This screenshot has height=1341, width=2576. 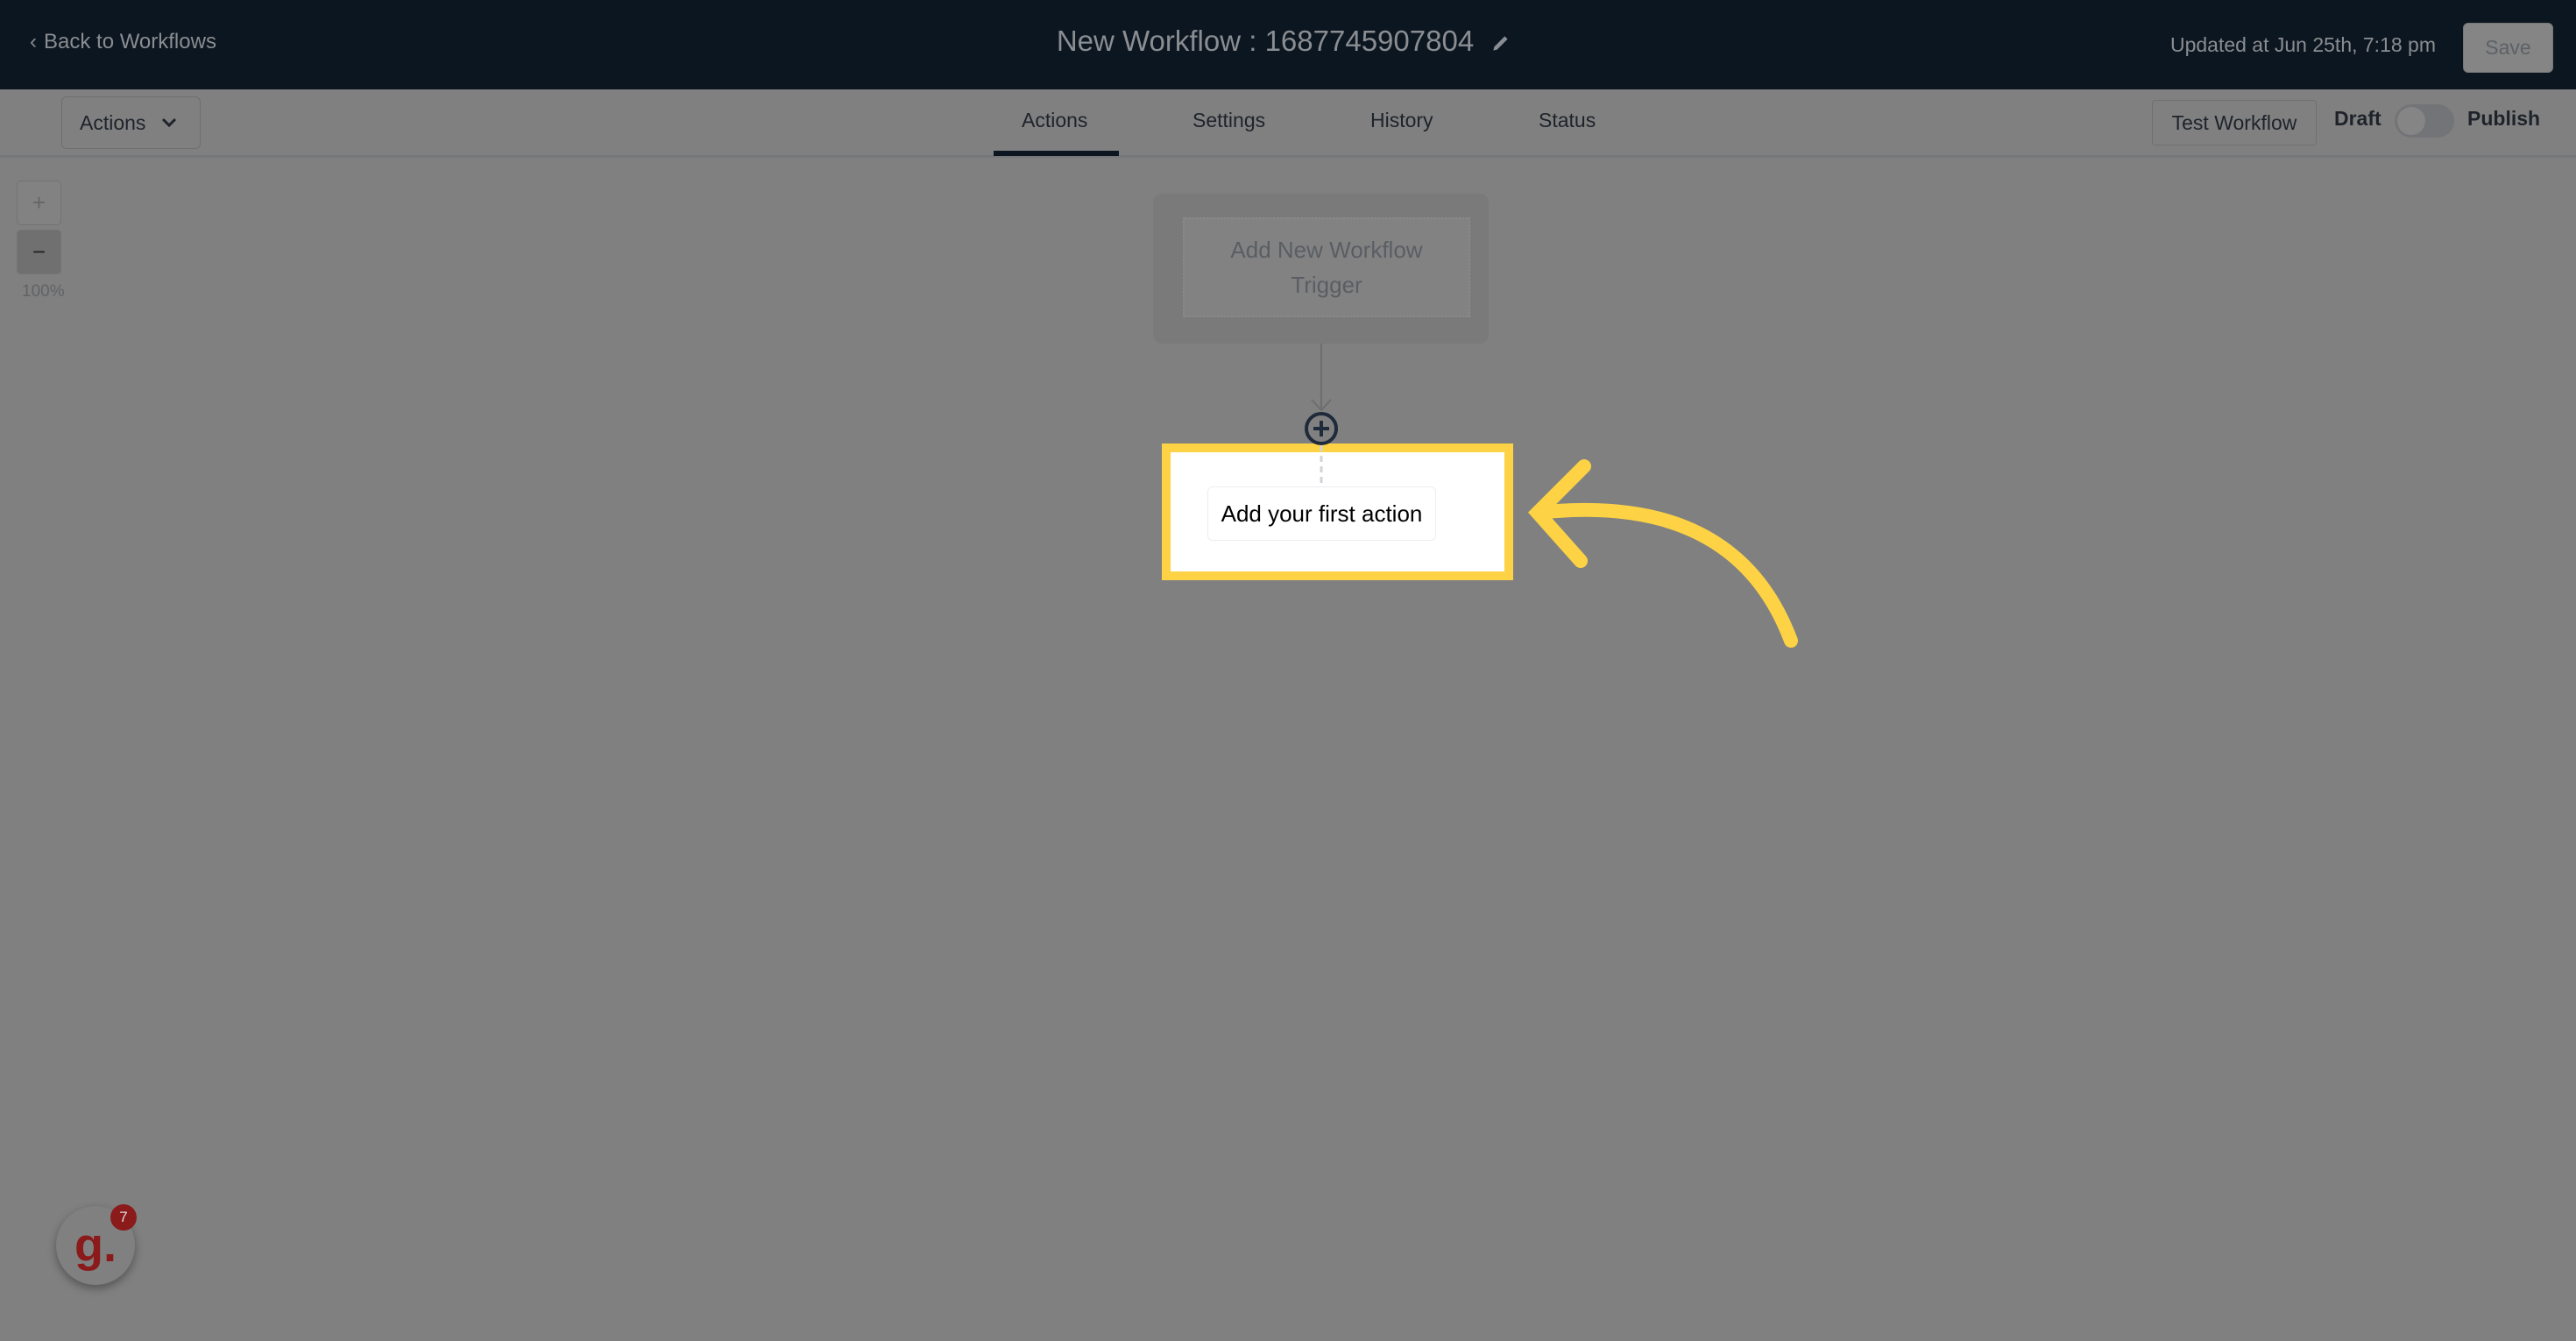 I want to click on canvas-overlay, so click(x=1551, y=530).